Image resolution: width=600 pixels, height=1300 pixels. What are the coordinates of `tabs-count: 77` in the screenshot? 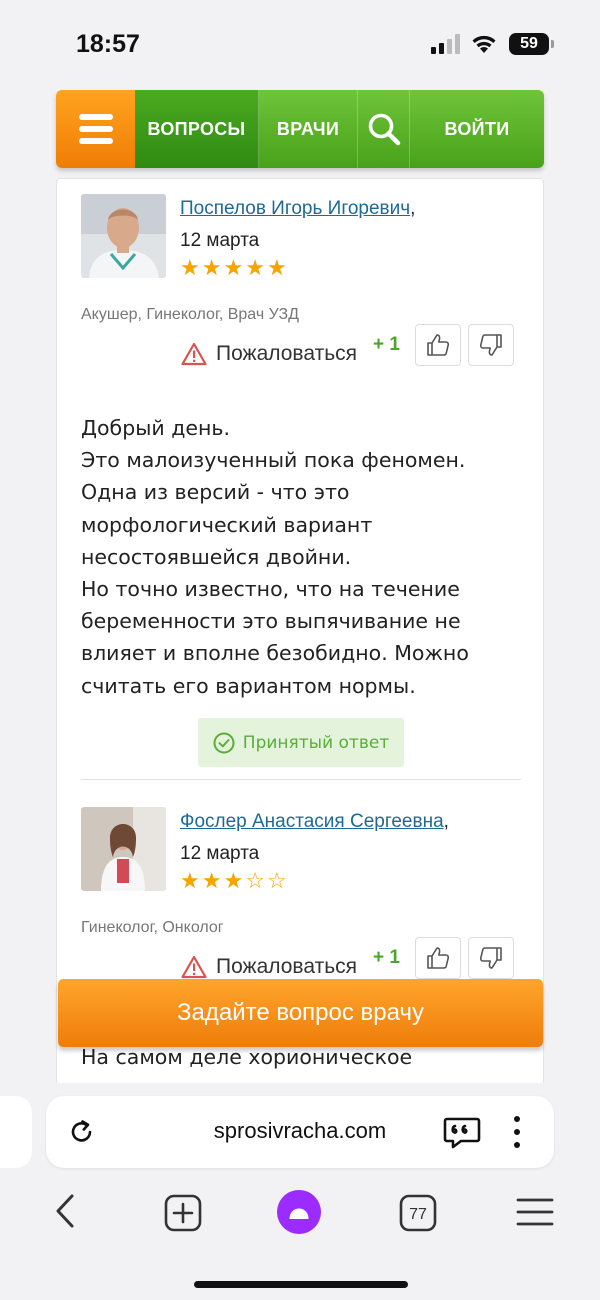 It's located at (418, 1214).